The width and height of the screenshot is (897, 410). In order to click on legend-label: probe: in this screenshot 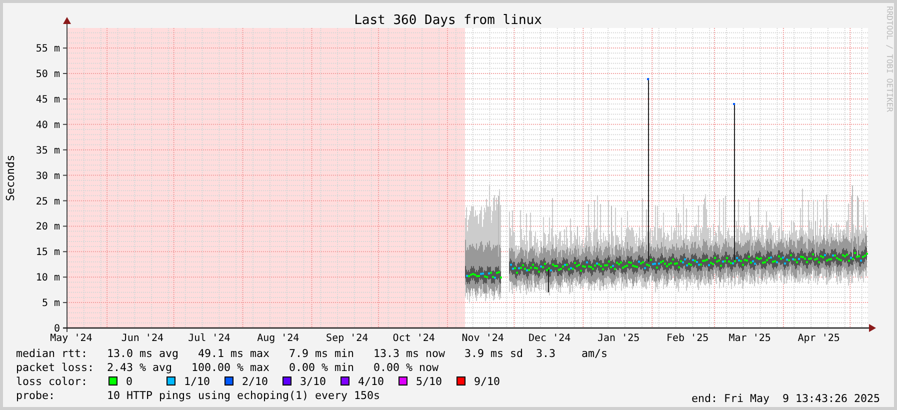, I will do `click(36, 395)`.